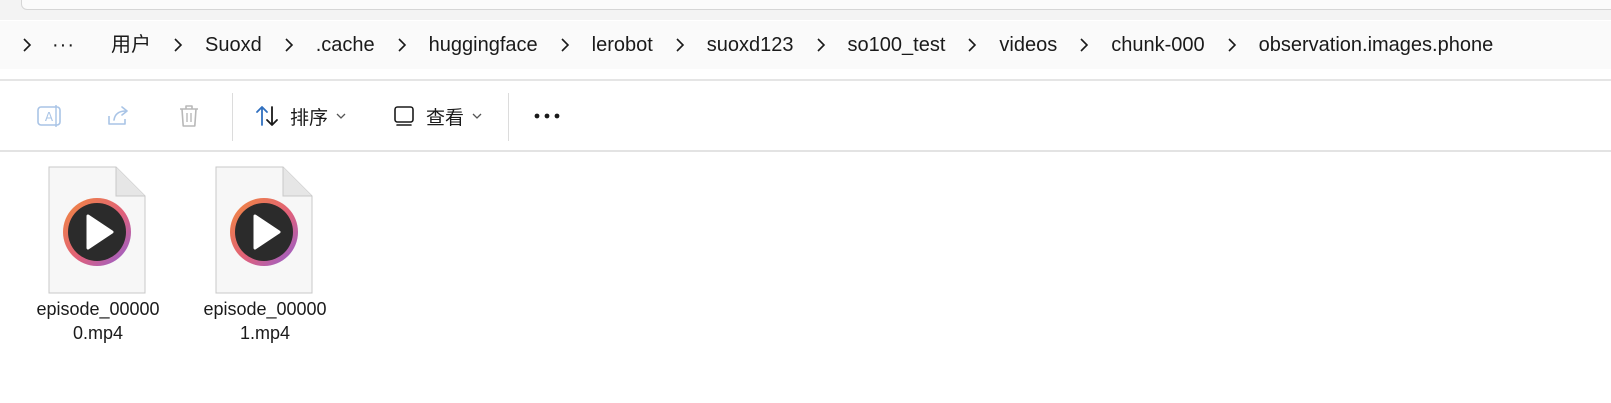 The height and width of the screenshot is (403, 1611). I want to click on breadcrumb-item-suoxd: Suoxd, so click(233, 45).